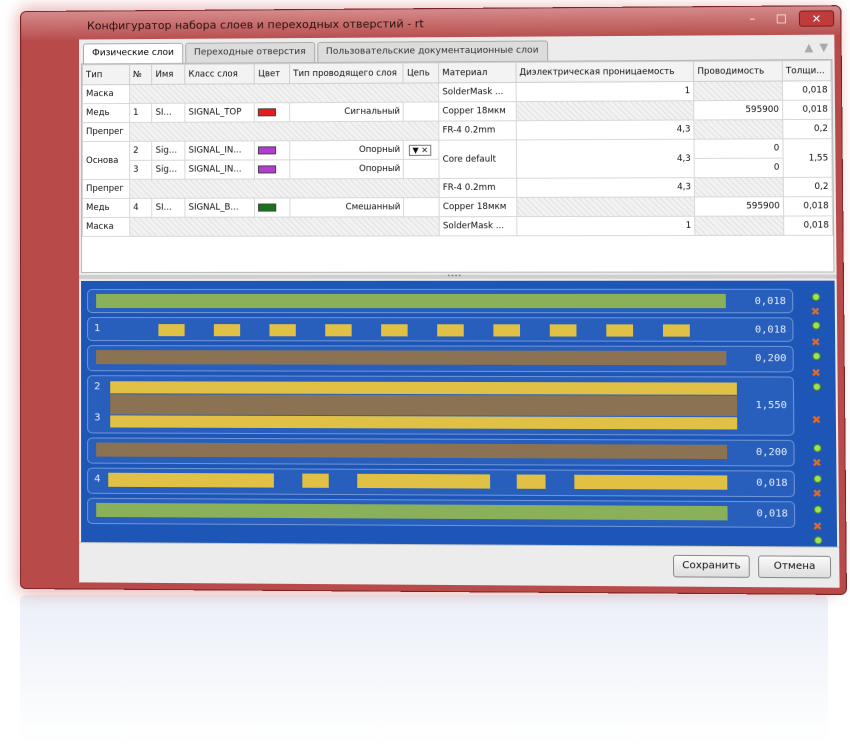 Image resolution: width=850 pixels, height=750 pixels. I want to click on col-header-color: Цвет, so click(272, 74).